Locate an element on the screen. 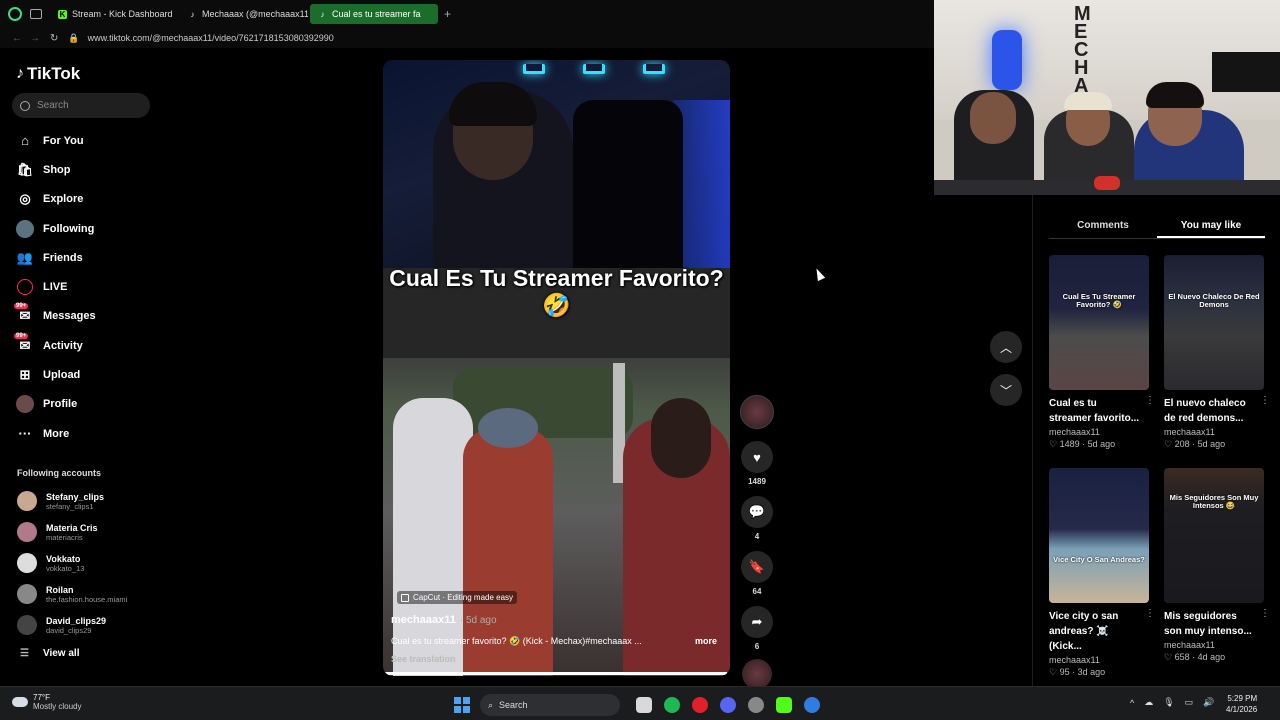 The width and height of the screenshot is (1280, 720). account-name: David_clips29 is located at coordinates (76, 620).